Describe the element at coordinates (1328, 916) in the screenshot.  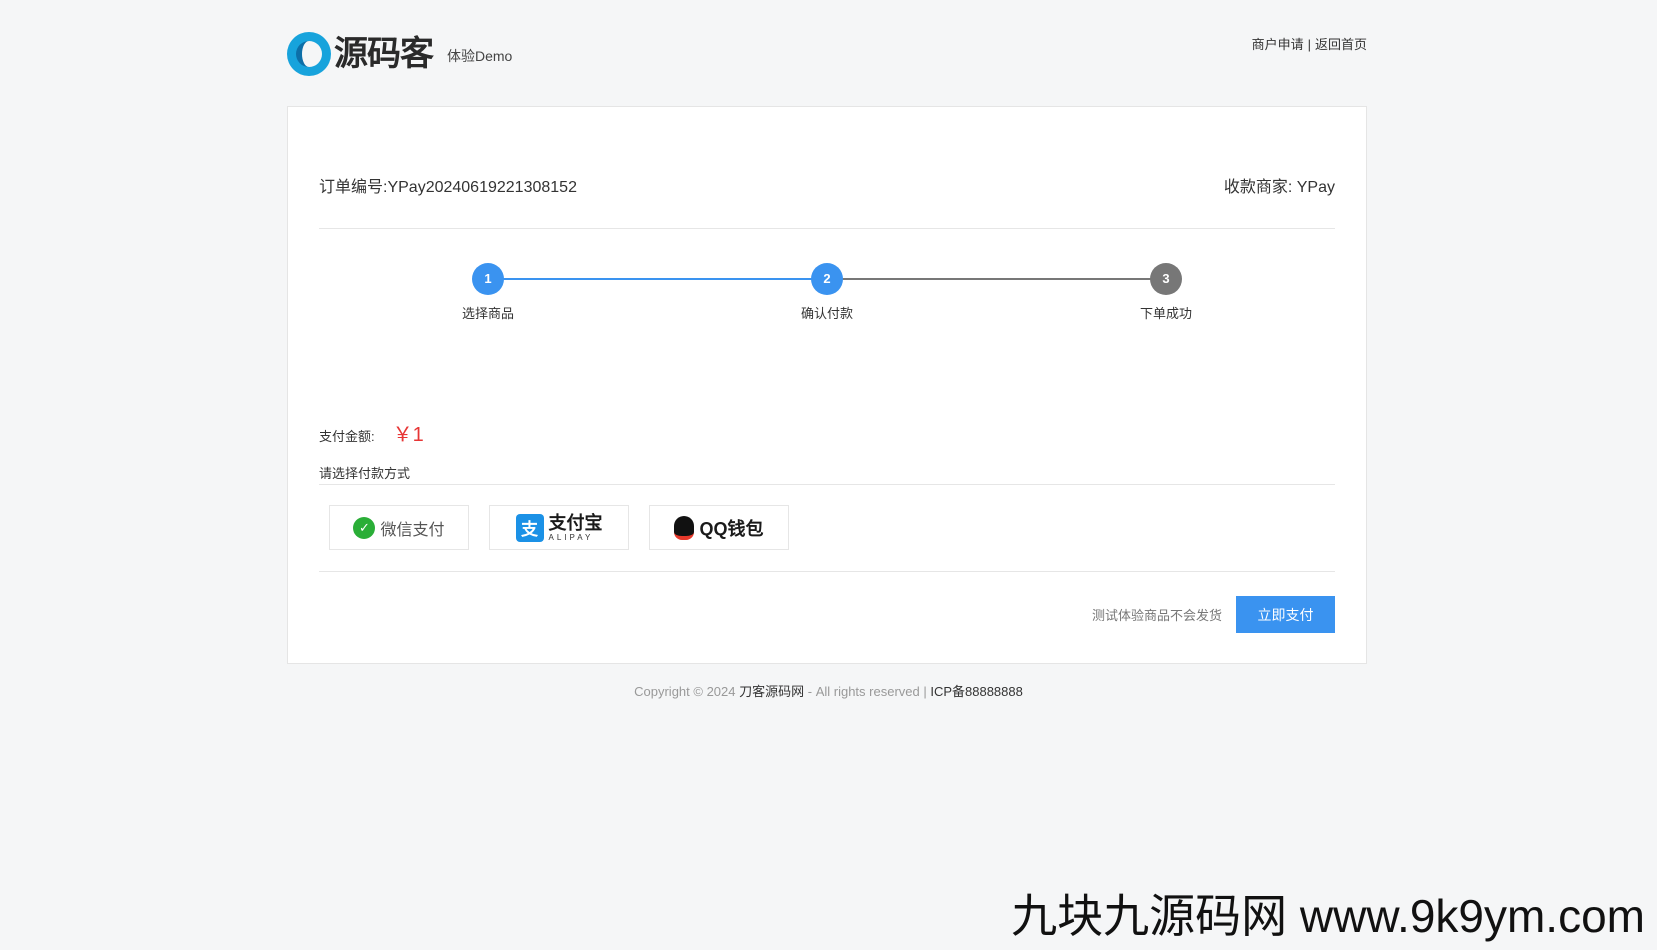
I see `watermark-text: 九块九源码网 www.9k9ym.com` at that location.